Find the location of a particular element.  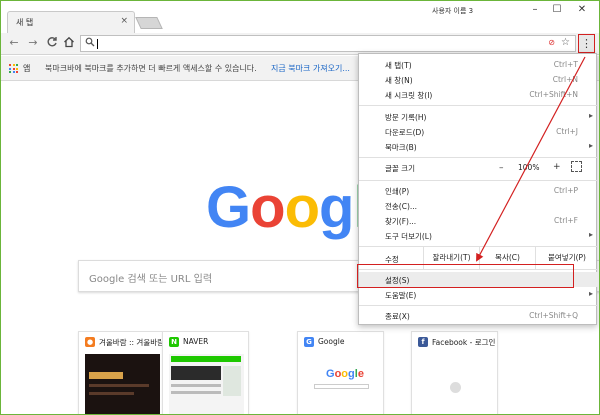

menu-item-label: 방문 기록(H) is located at coordinates (406, 117).